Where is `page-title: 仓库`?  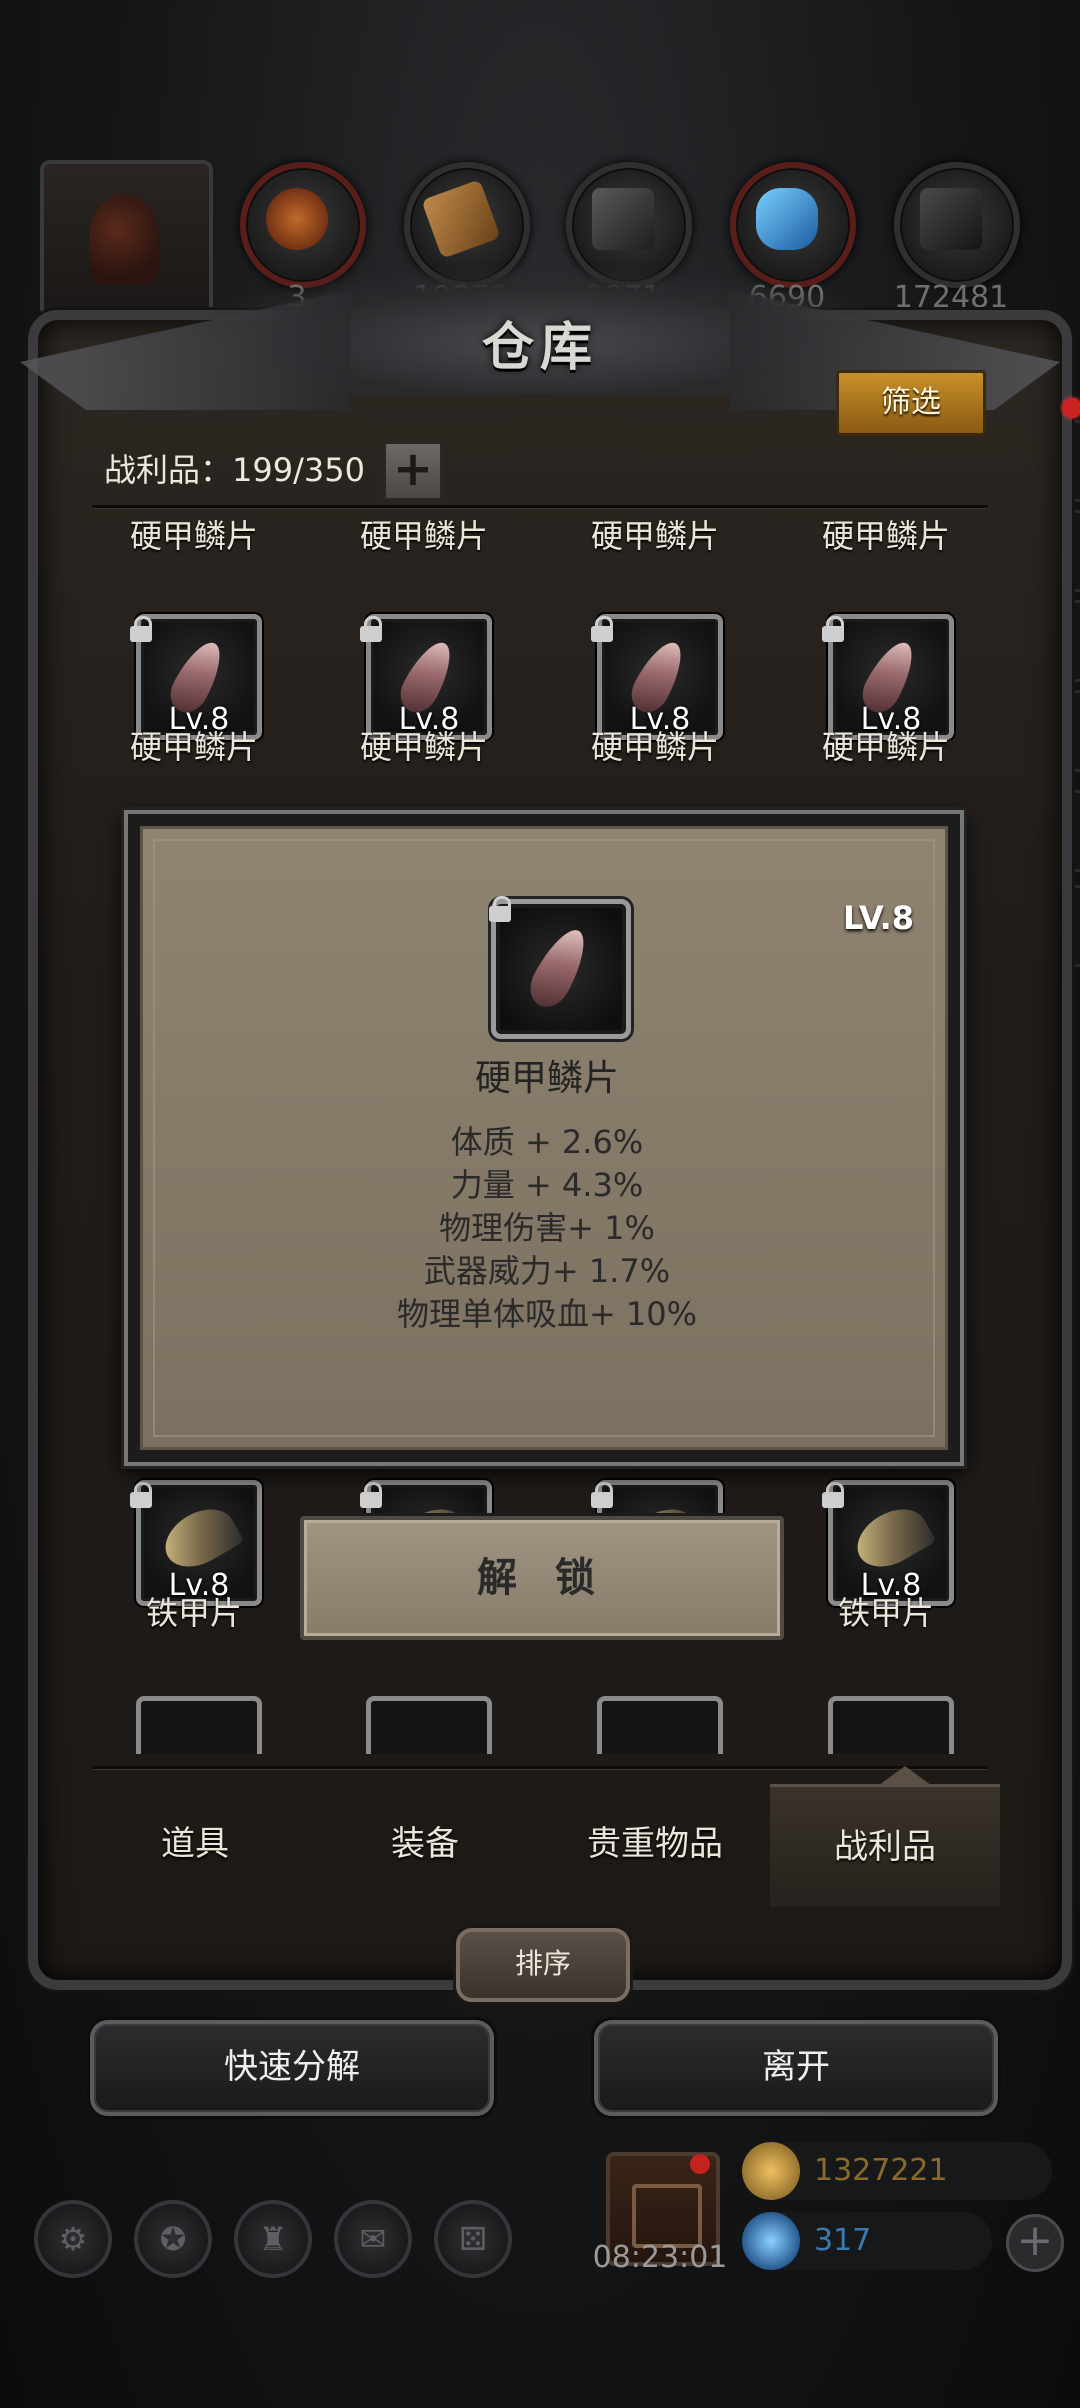
page-title: 仓库 is located at coordinates (539, 347).